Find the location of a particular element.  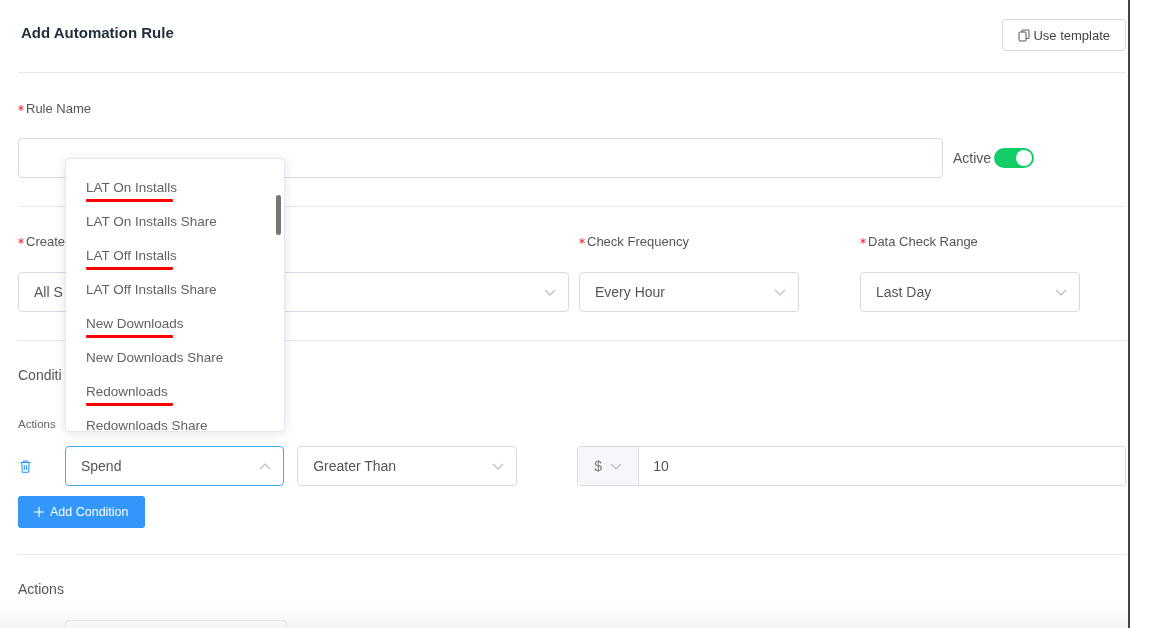

select-field: Greater Than is located at coordinates (407, 466).